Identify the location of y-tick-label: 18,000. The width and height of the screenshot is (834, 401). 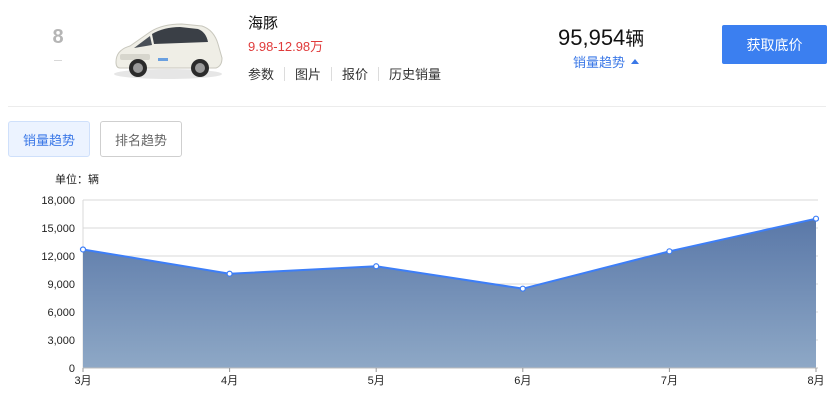
(58, 201).